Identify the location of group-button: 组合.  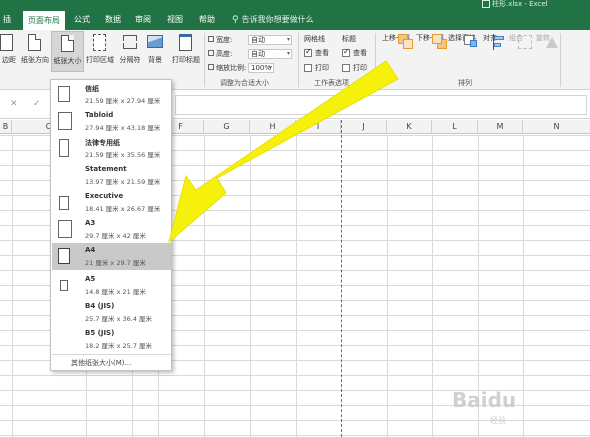
(519, 41).